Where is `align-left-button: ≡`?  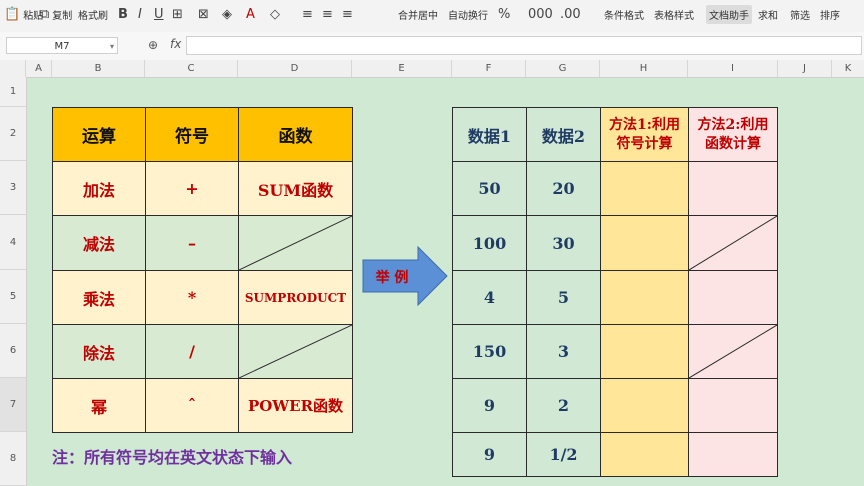 align-left-button: ≡ is located at coordinates (307, 14).